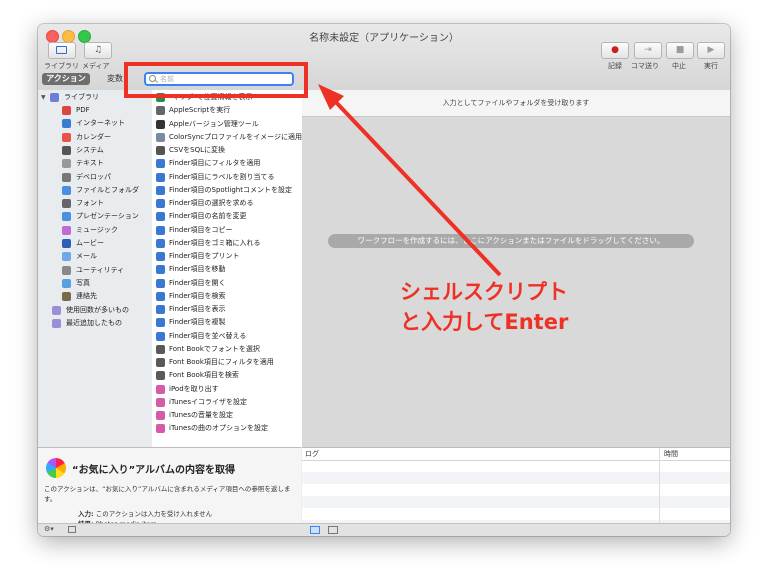 The height and width of the screenshot is (587, 768). Describe the element at coordinates (484, 307) in the screenshot. I see `annotation-text: シェルスクリプト と入力してEnter` at that location.